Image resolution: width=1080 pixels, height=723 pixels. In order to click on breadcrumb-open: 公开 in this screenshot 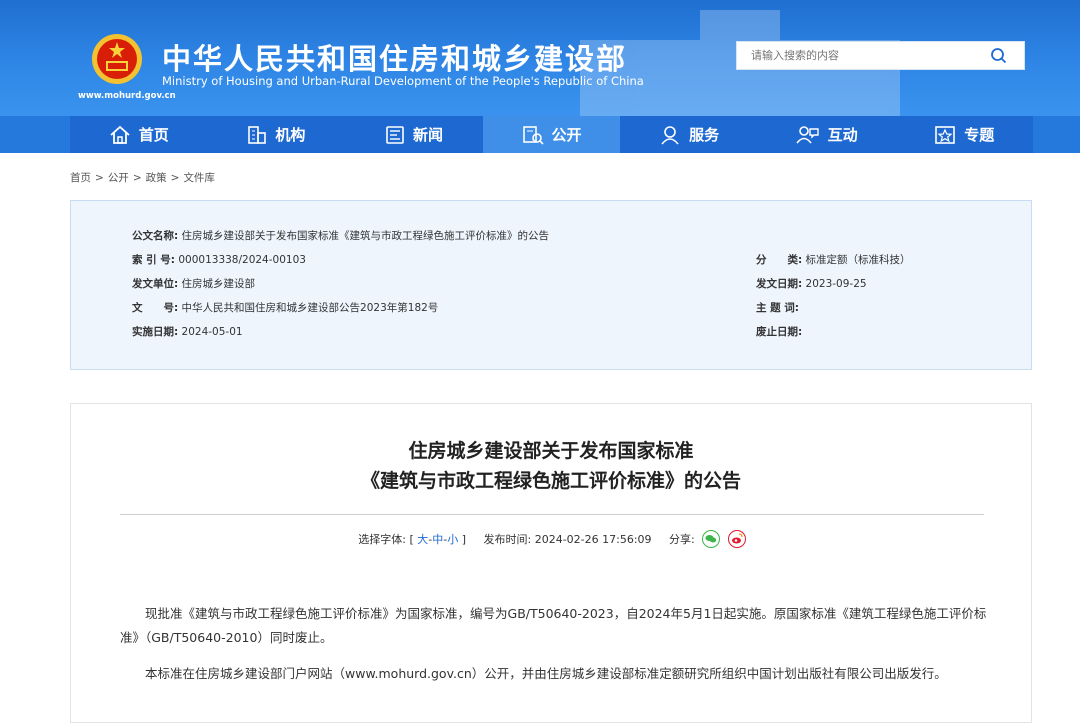, I will do `click(118, 178)`.